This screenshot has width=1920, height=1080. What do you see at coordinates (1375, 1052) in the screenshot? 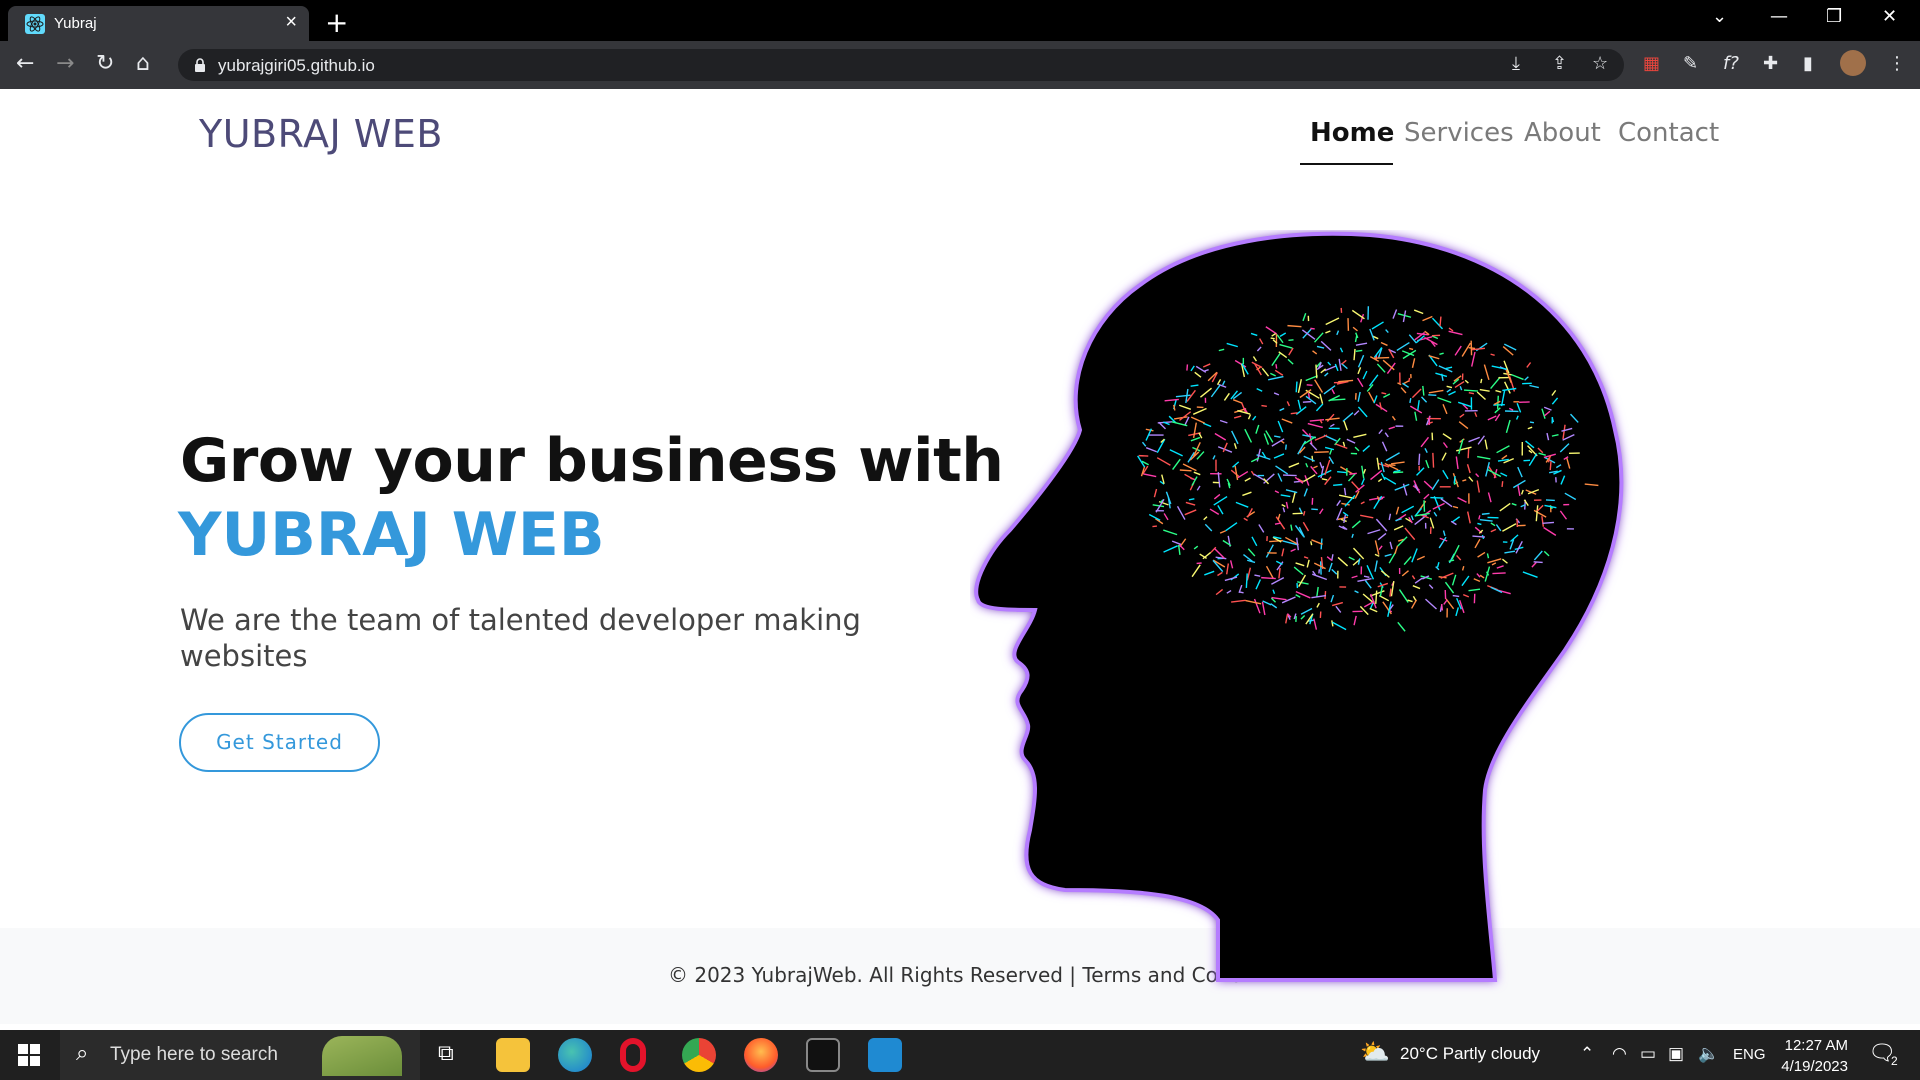
I see `weather-icon: ⛅` at bounding box center [1375, 1052].